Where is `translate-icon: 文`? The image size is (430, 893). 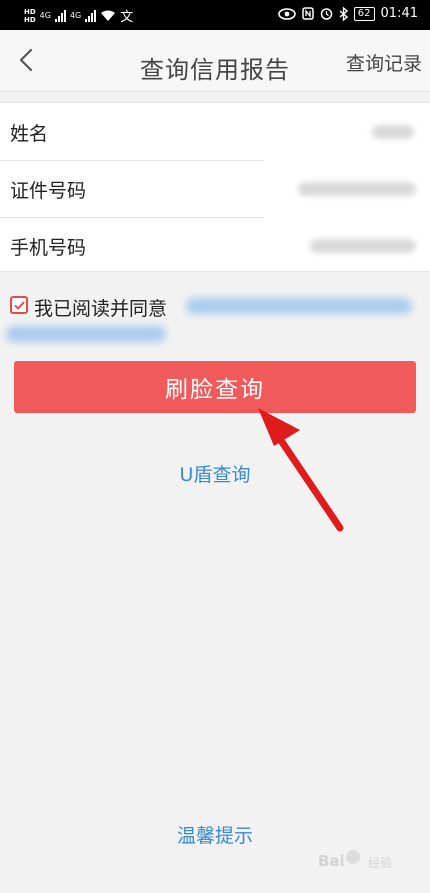
translate-icon: 文 is located at coordinates (127, 17).